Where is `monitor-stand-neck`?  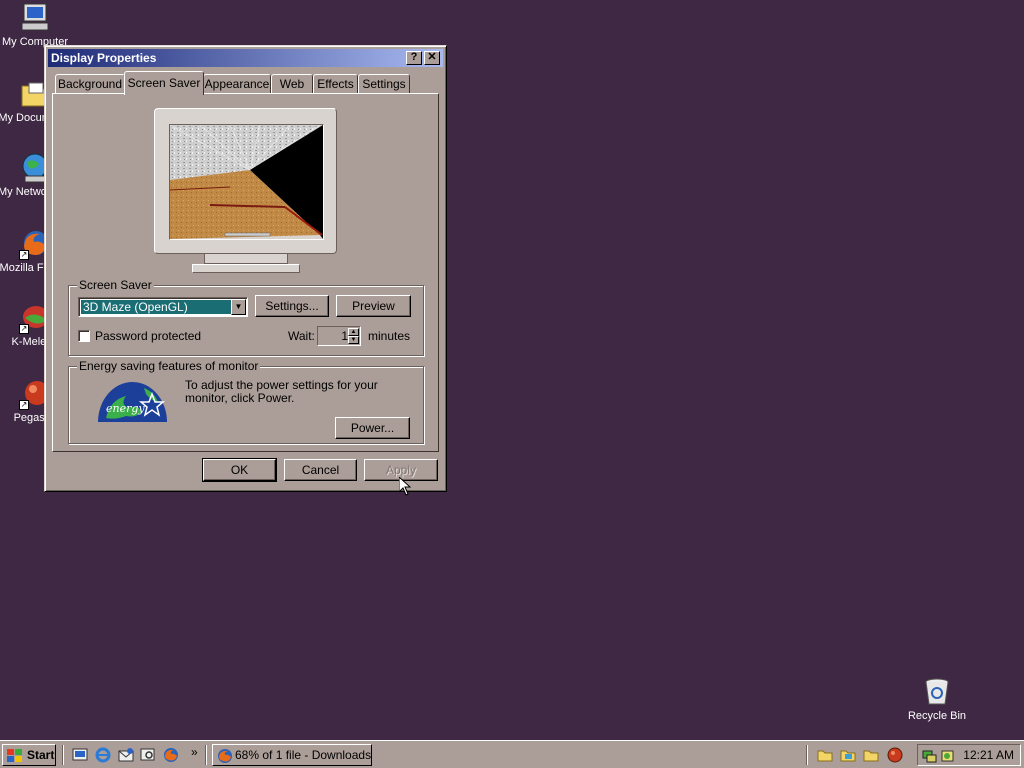
monitor-stand-neck is located at coordinates (246, 259).